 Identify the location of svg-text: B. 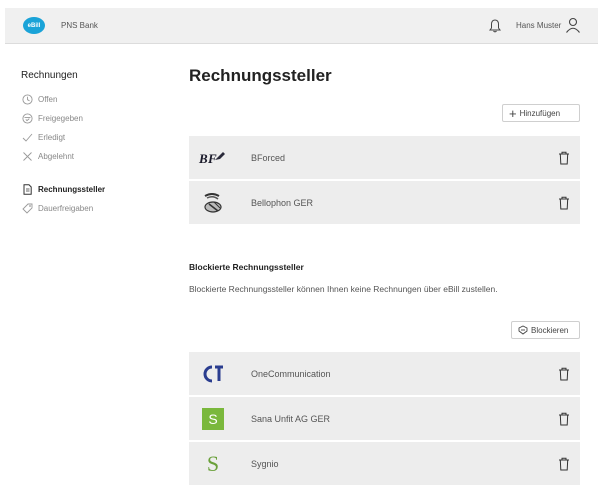
(203, 158).